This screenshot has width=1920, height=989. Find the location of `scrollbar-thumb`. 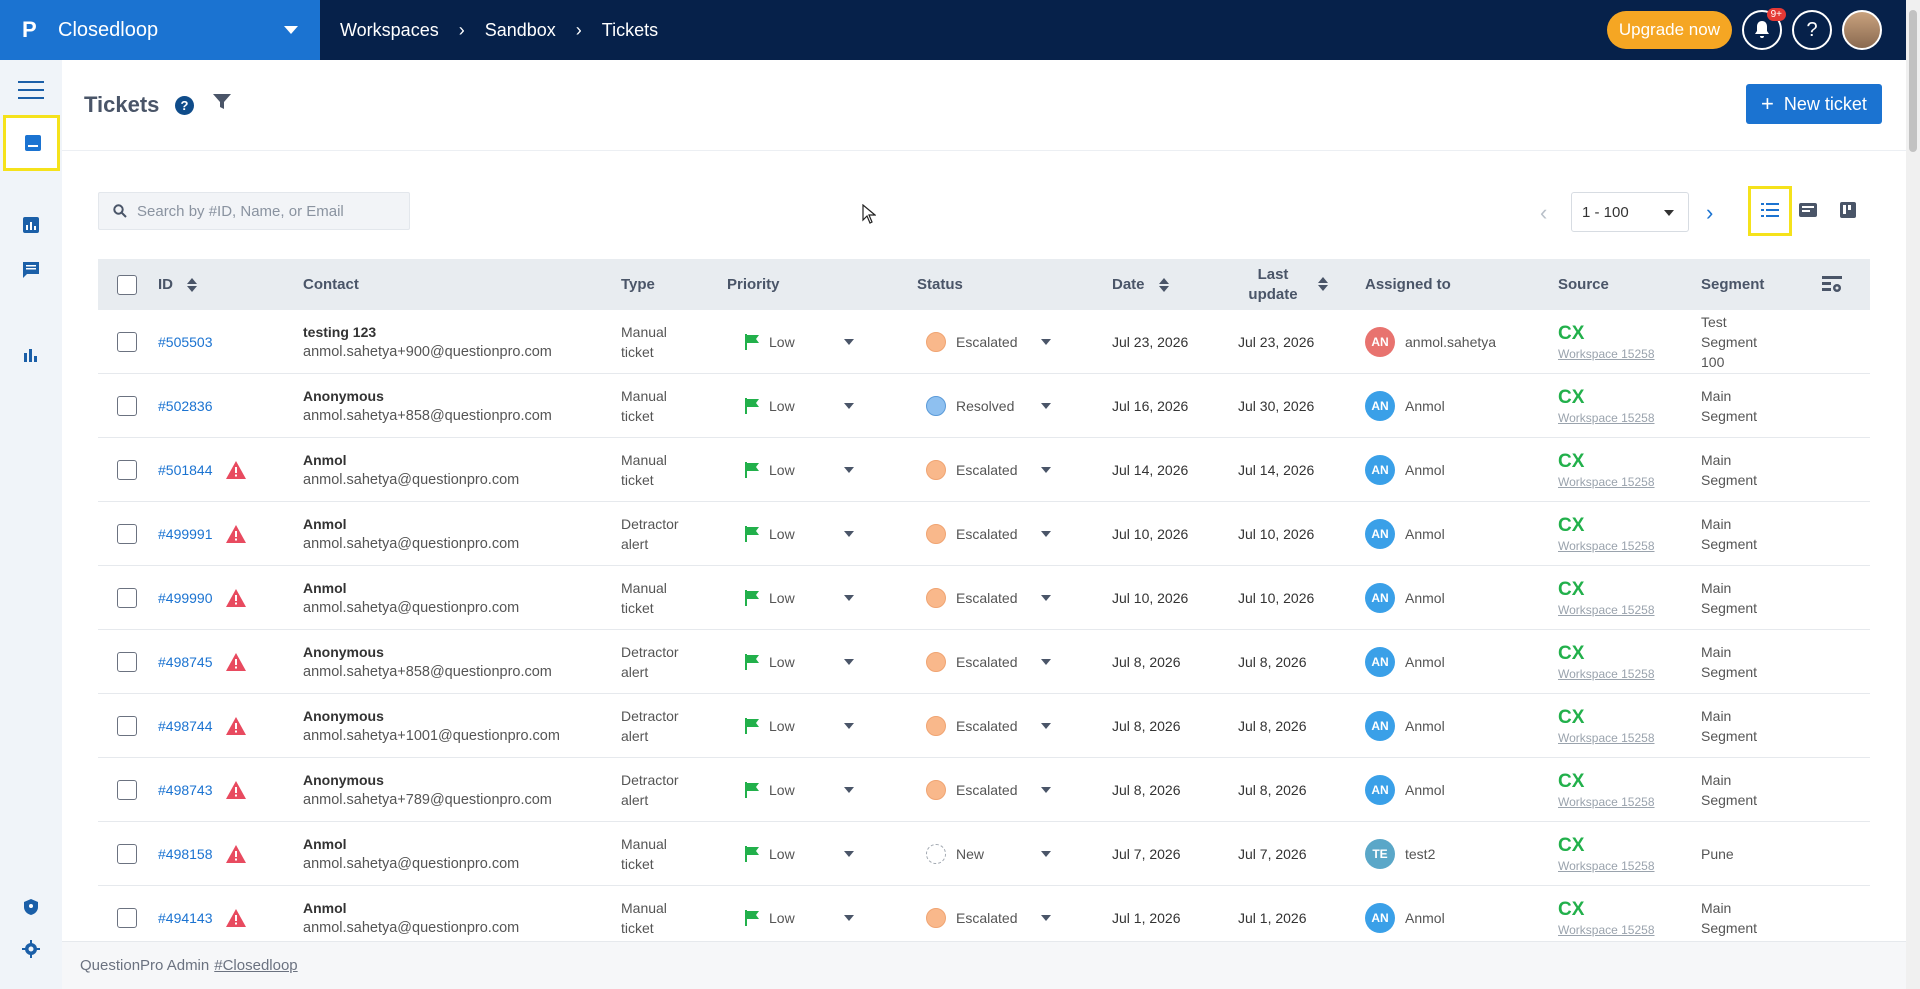

scrollbar-thumb is located at coordinates (1913, 81).